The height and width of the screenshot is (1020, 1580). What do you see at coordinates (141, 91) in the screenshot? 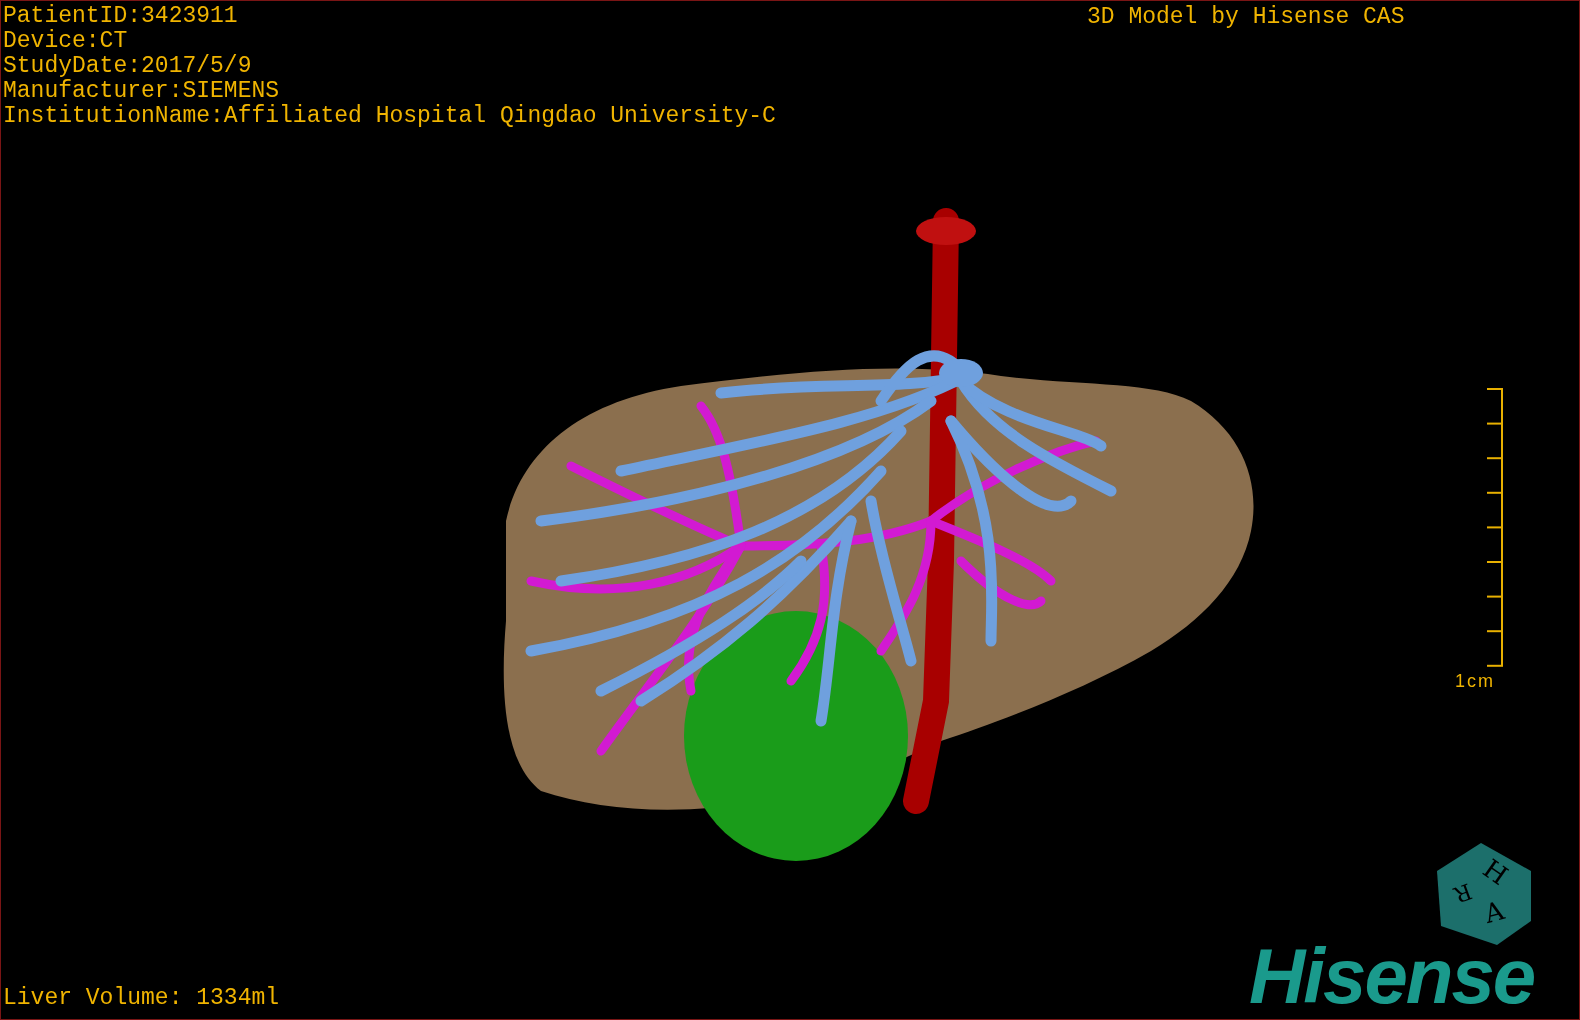
I see `patient-info-text: Manufacturer:SIEMENS` at bounding box center [141, 91].